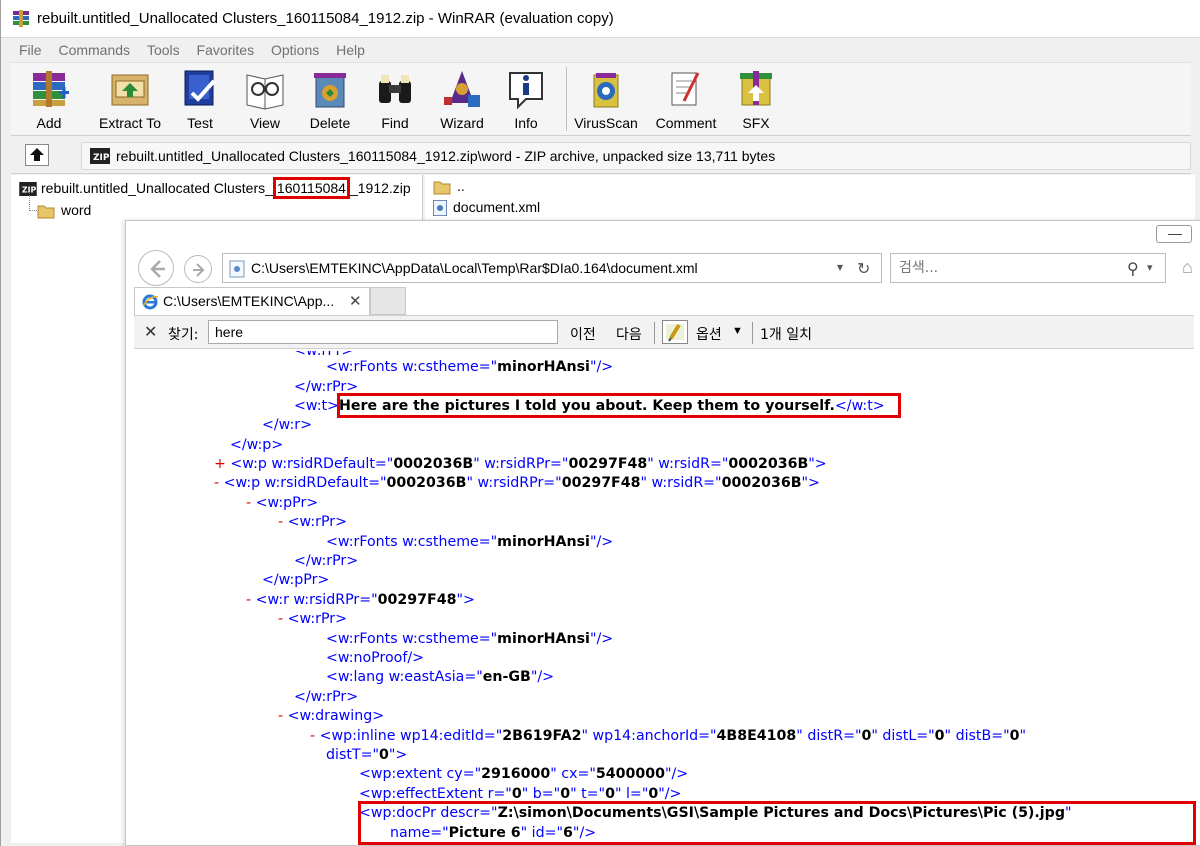 This screenshot has height=846, width=1200. Describe the element at coordinates (220, 464) in the screenshot. I see `expand-toggle: +` at that location.